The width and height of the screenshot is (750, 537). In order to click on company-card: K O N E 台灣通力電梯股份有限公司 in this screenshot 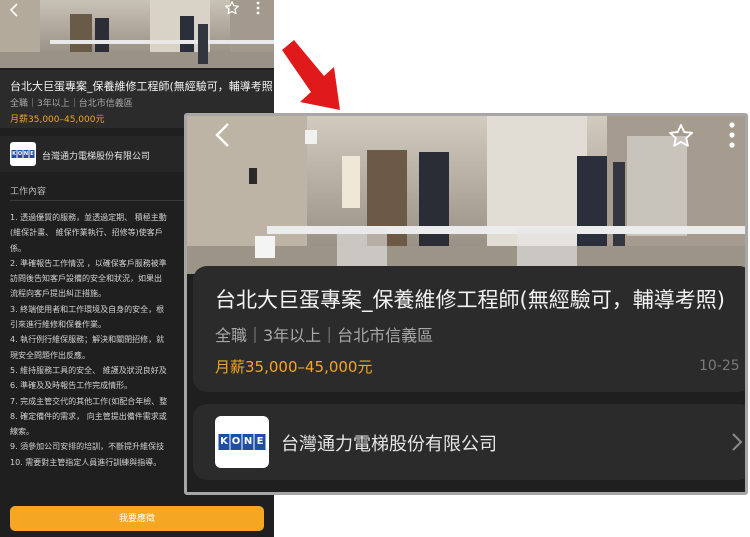, I will do `click(469, 442)`.